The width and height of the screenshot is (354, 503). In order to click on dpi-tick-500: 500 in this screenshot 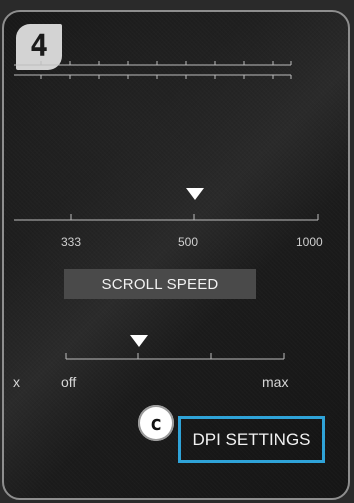, I will do `click(188, 242)`.